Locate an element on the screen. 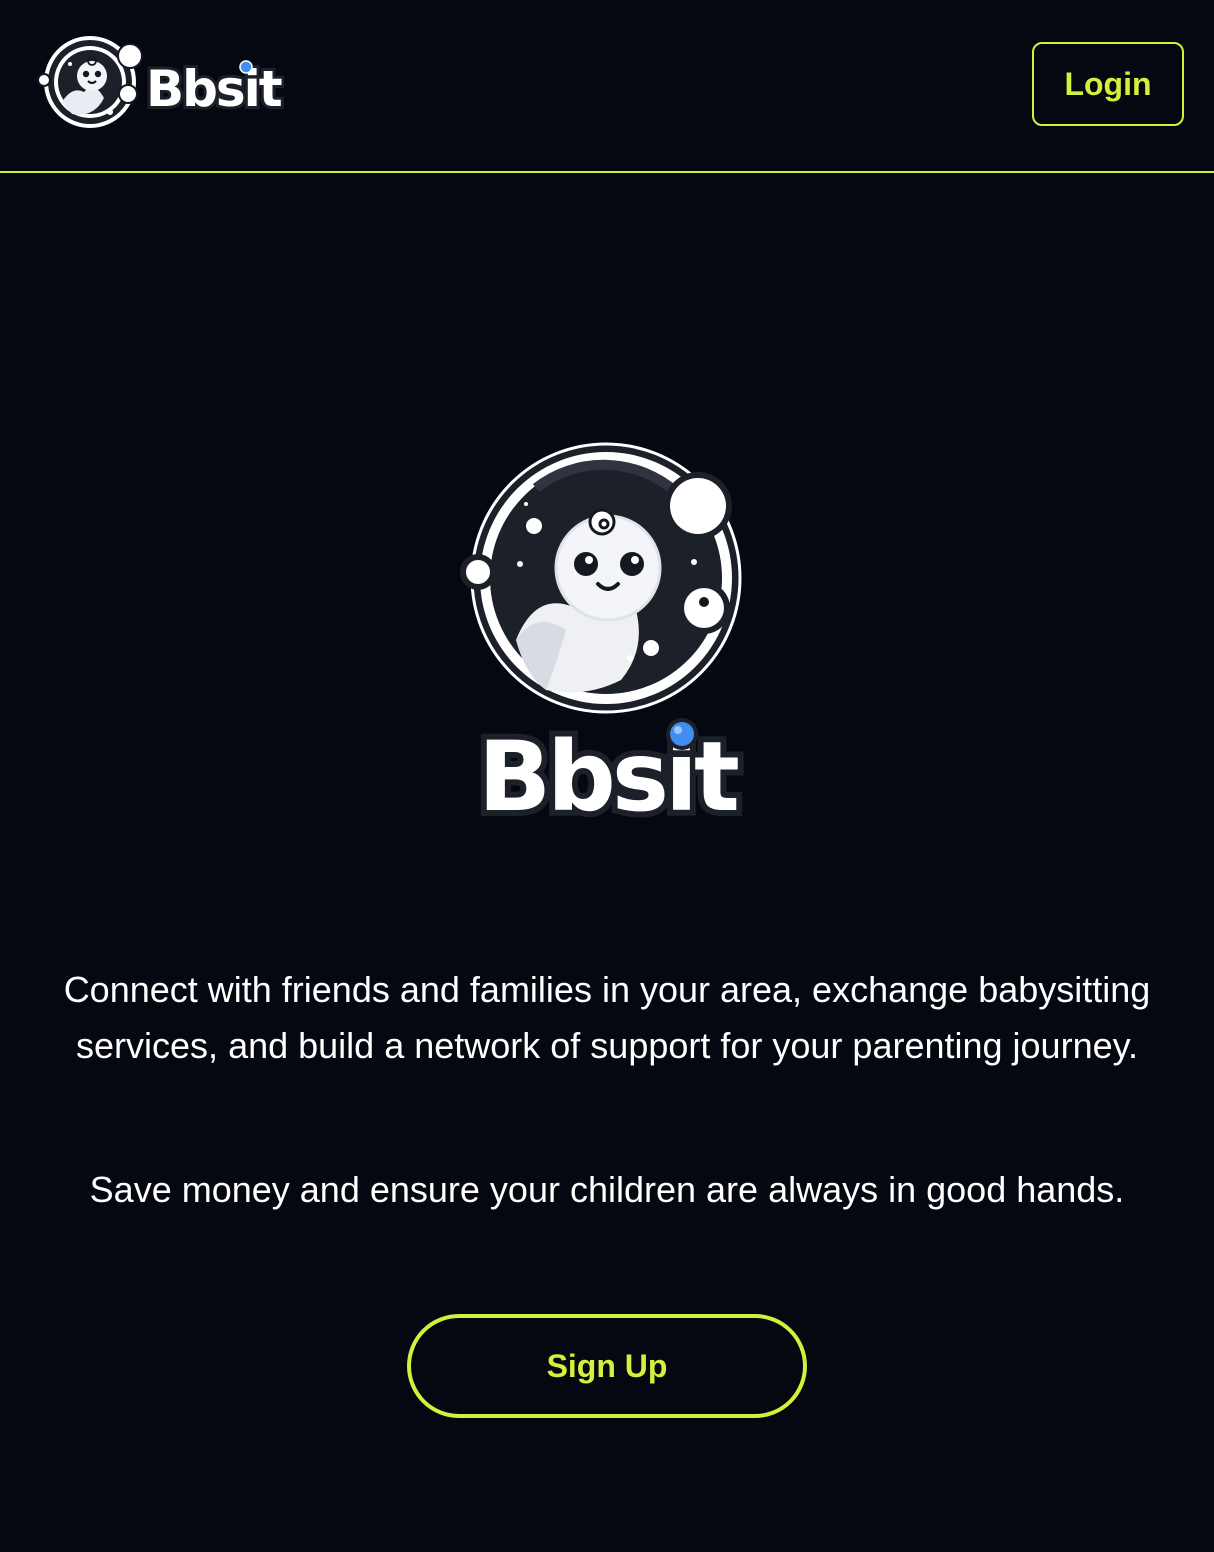 Image resolution: width=1214 pixels, height=1552 pixels. hero-logo: Bbsit is located at coordinates (606, 645).